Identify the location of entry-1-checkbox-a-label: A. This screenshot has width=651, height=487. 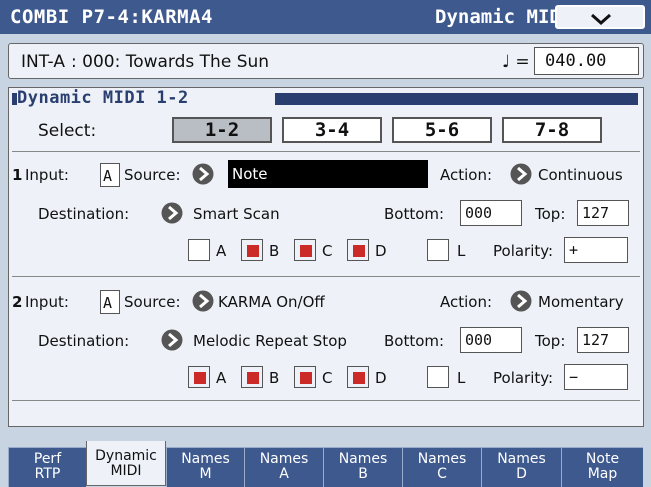
(221, 251).